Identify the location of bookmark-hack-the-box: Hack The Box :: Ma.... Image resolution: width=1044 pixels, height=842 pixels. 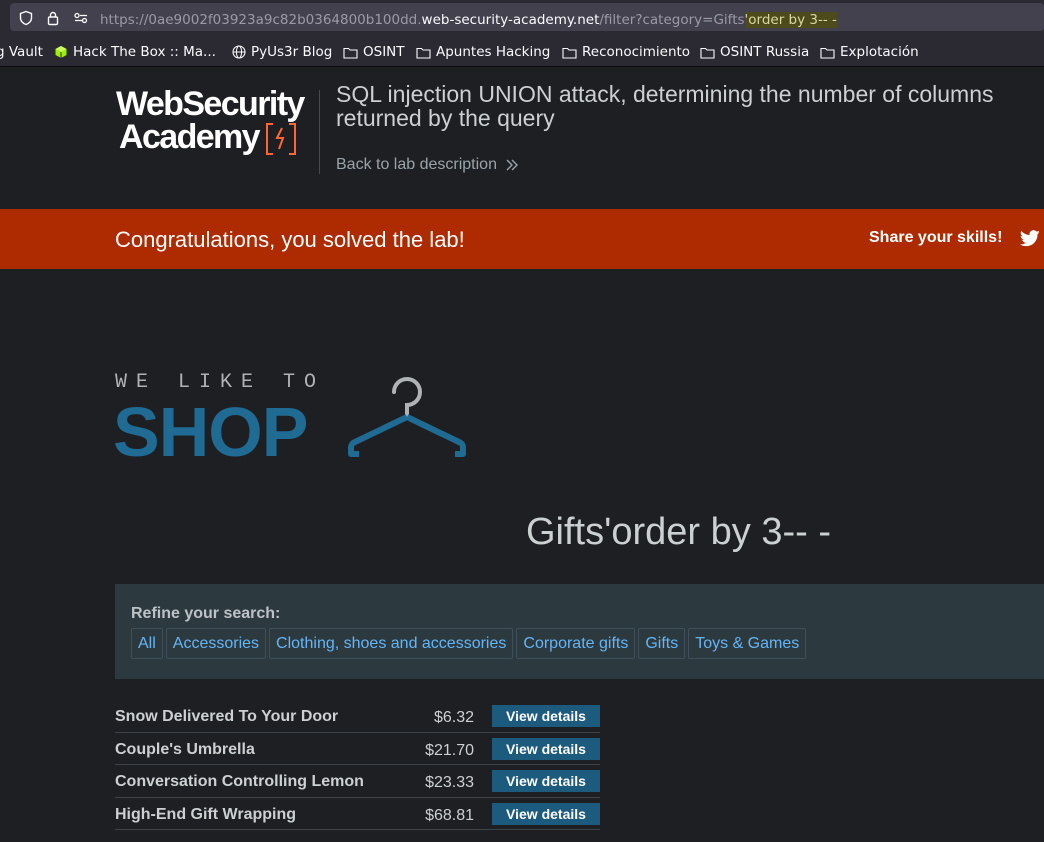
(135, 52).